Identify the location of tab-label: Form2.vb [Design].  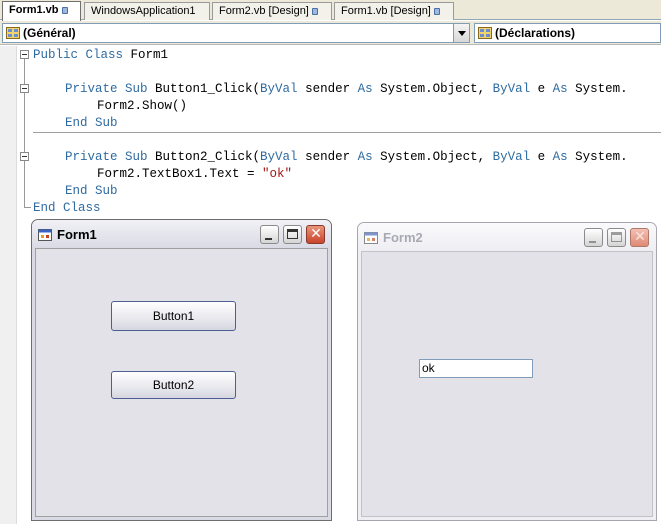
(264, 11).